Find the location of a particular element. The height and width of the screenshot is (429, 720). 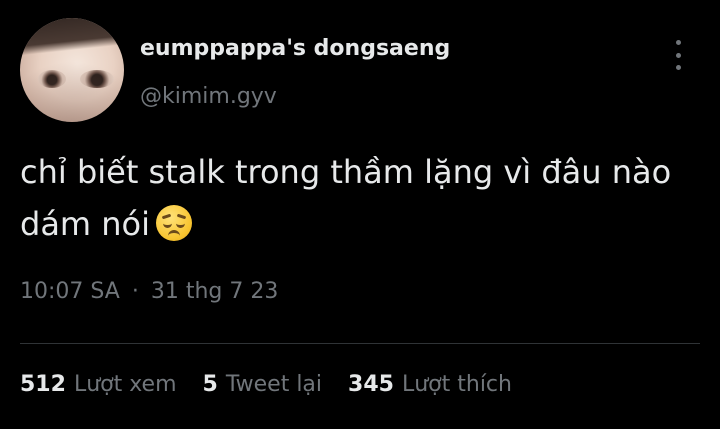

views-label: Lượt xem is located at coordinates (125, 384).